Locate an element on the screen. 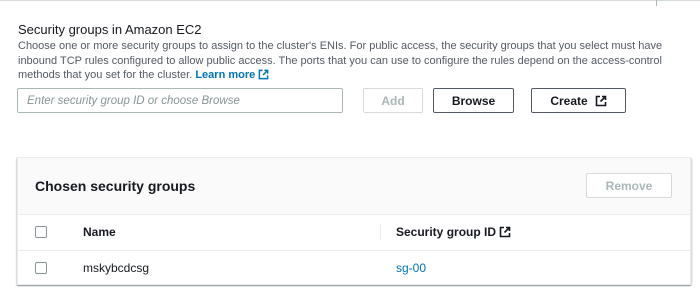 This screenshot has height=299, width=700. remove-button-label: Remove is located at coordinates (629, 185).